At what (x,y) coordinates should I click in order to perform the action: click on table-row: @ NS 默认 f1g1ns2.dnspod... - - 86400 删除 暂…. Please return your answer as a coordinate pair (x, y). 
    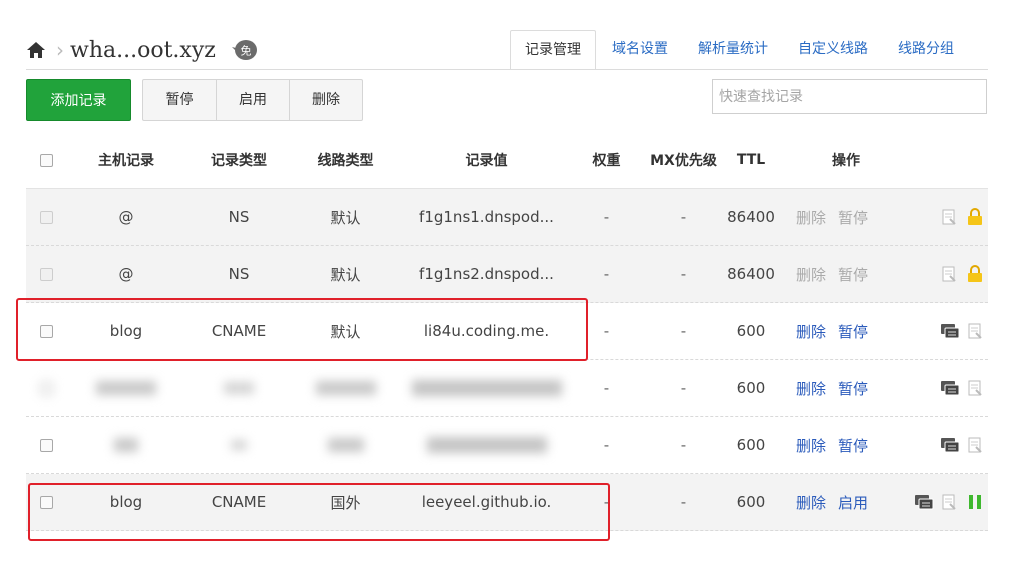
    Looking at the image, I should click on (507, 274).